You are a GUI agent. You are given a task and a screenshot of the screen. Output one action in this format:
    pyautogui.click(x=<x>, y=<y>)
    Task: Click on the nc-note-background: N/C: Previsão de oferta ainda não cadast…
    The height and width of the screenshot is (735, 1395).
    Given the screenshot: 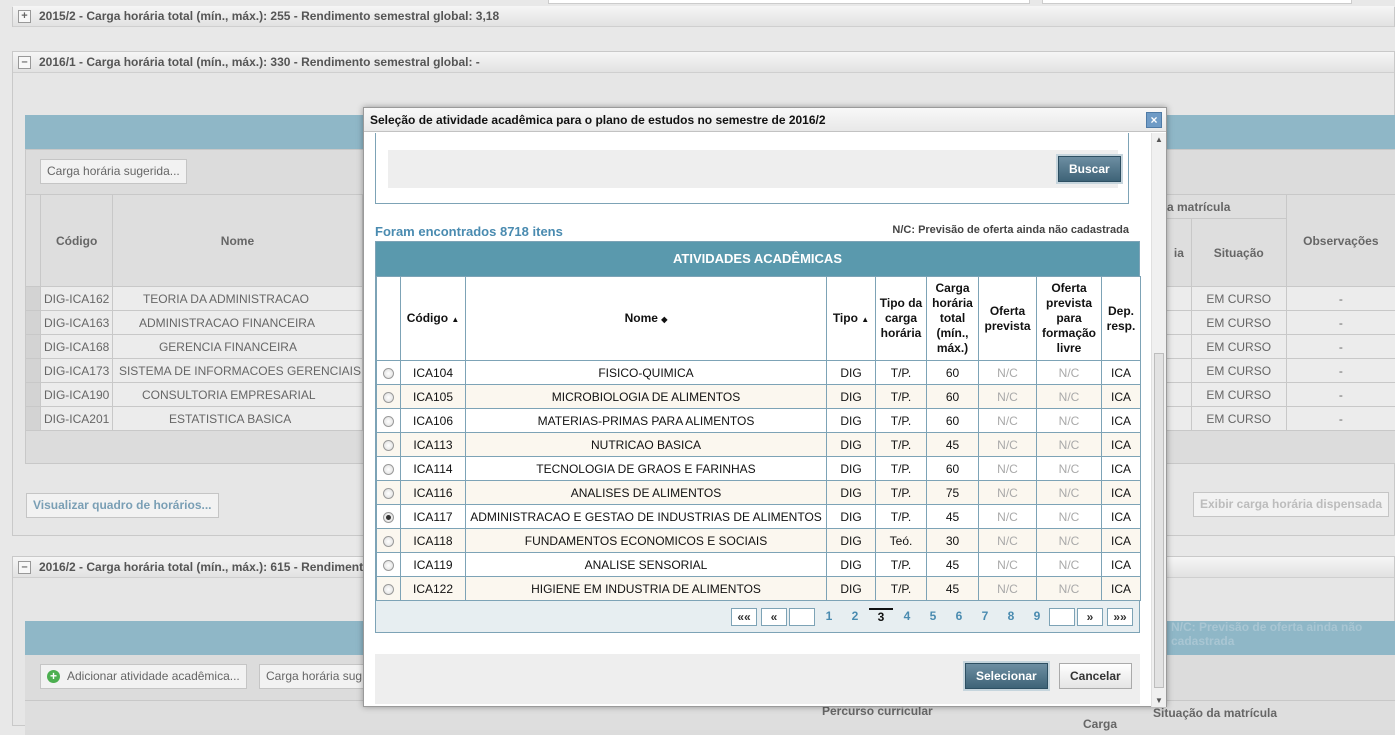 What is the action you would take?
    pyautogui.click(x=1282, y=634)
    